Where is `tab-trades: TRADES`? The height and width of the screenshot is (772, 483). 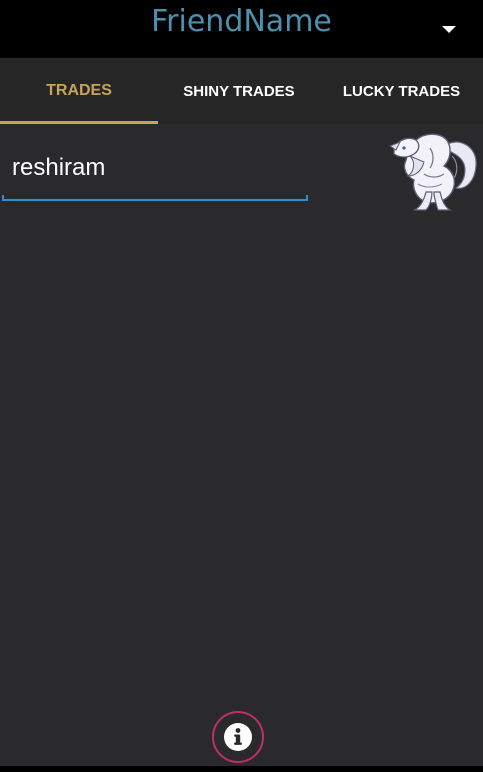
tab-trades: TRADES is located at coordinates (79, 91).